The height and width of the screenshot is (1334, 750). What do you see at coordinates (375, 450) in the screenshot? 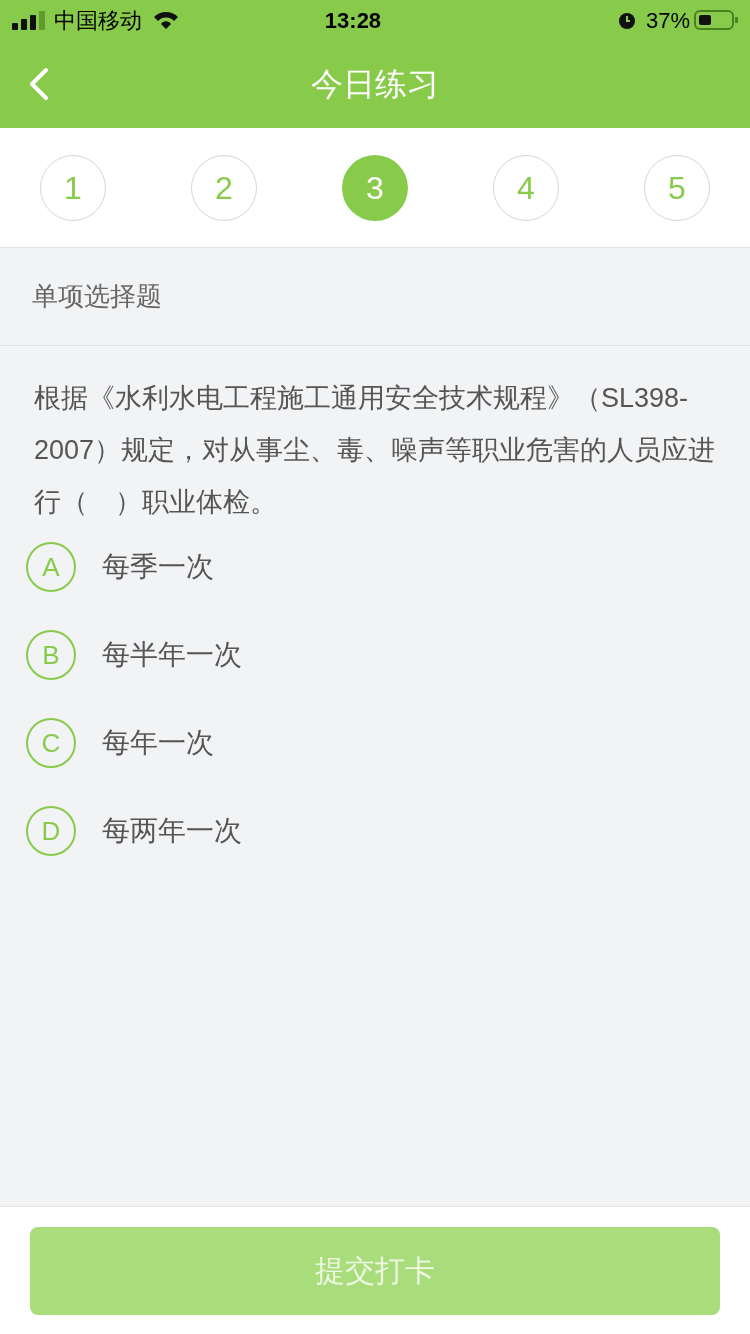
I see `question-text: 根据《水利水电工程施工通用安全技术规程》（SL398-2007）规定，对从事尘、毒、噪声等职业危害的人员应进行（ ）职业体检。` at bounding box center [375, 450].